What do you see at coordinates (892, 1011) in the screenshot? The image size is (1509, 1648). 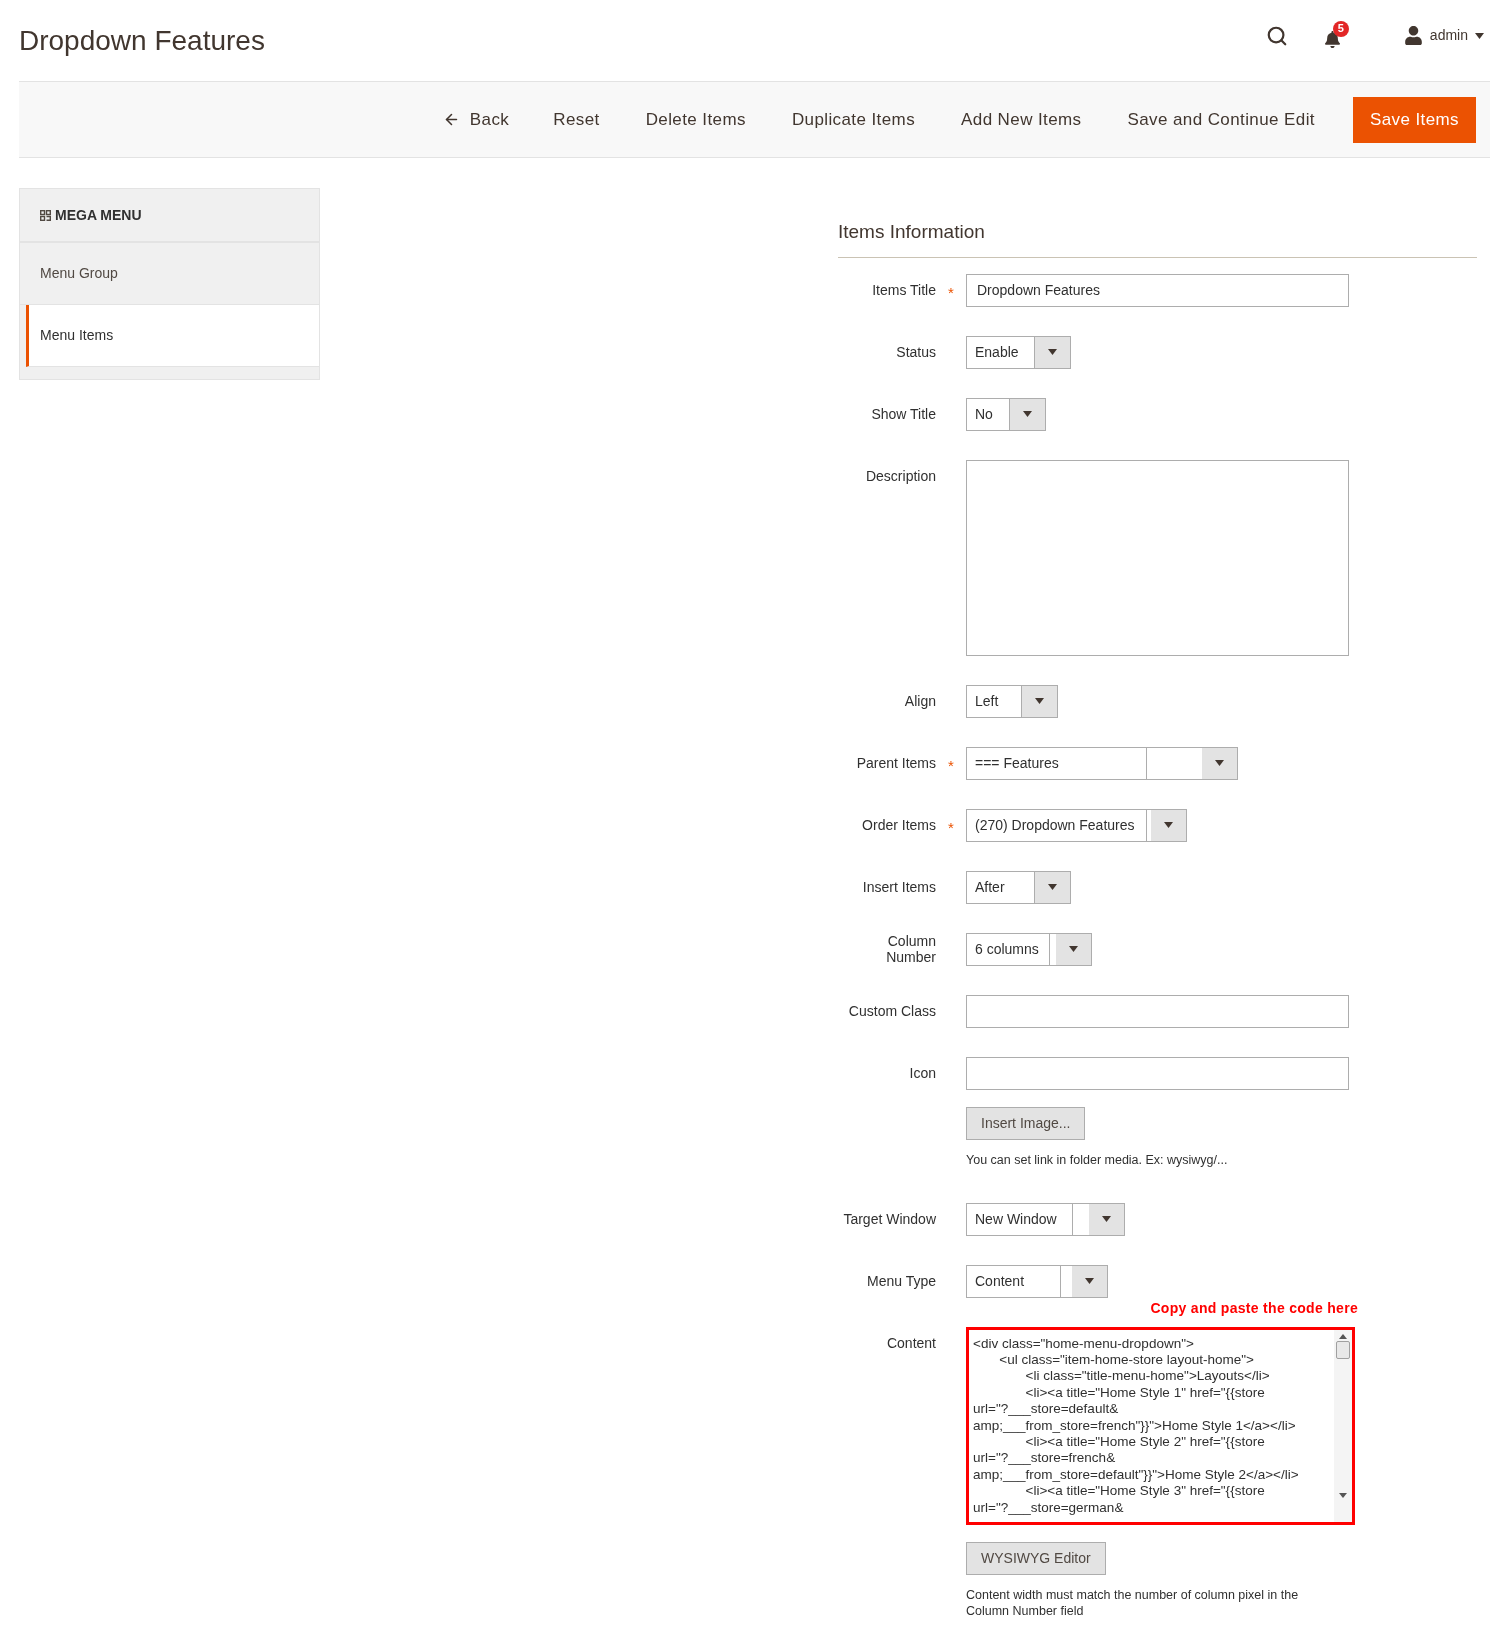 I see `field-label: Custom Class` at bounding box center [892, 1011].